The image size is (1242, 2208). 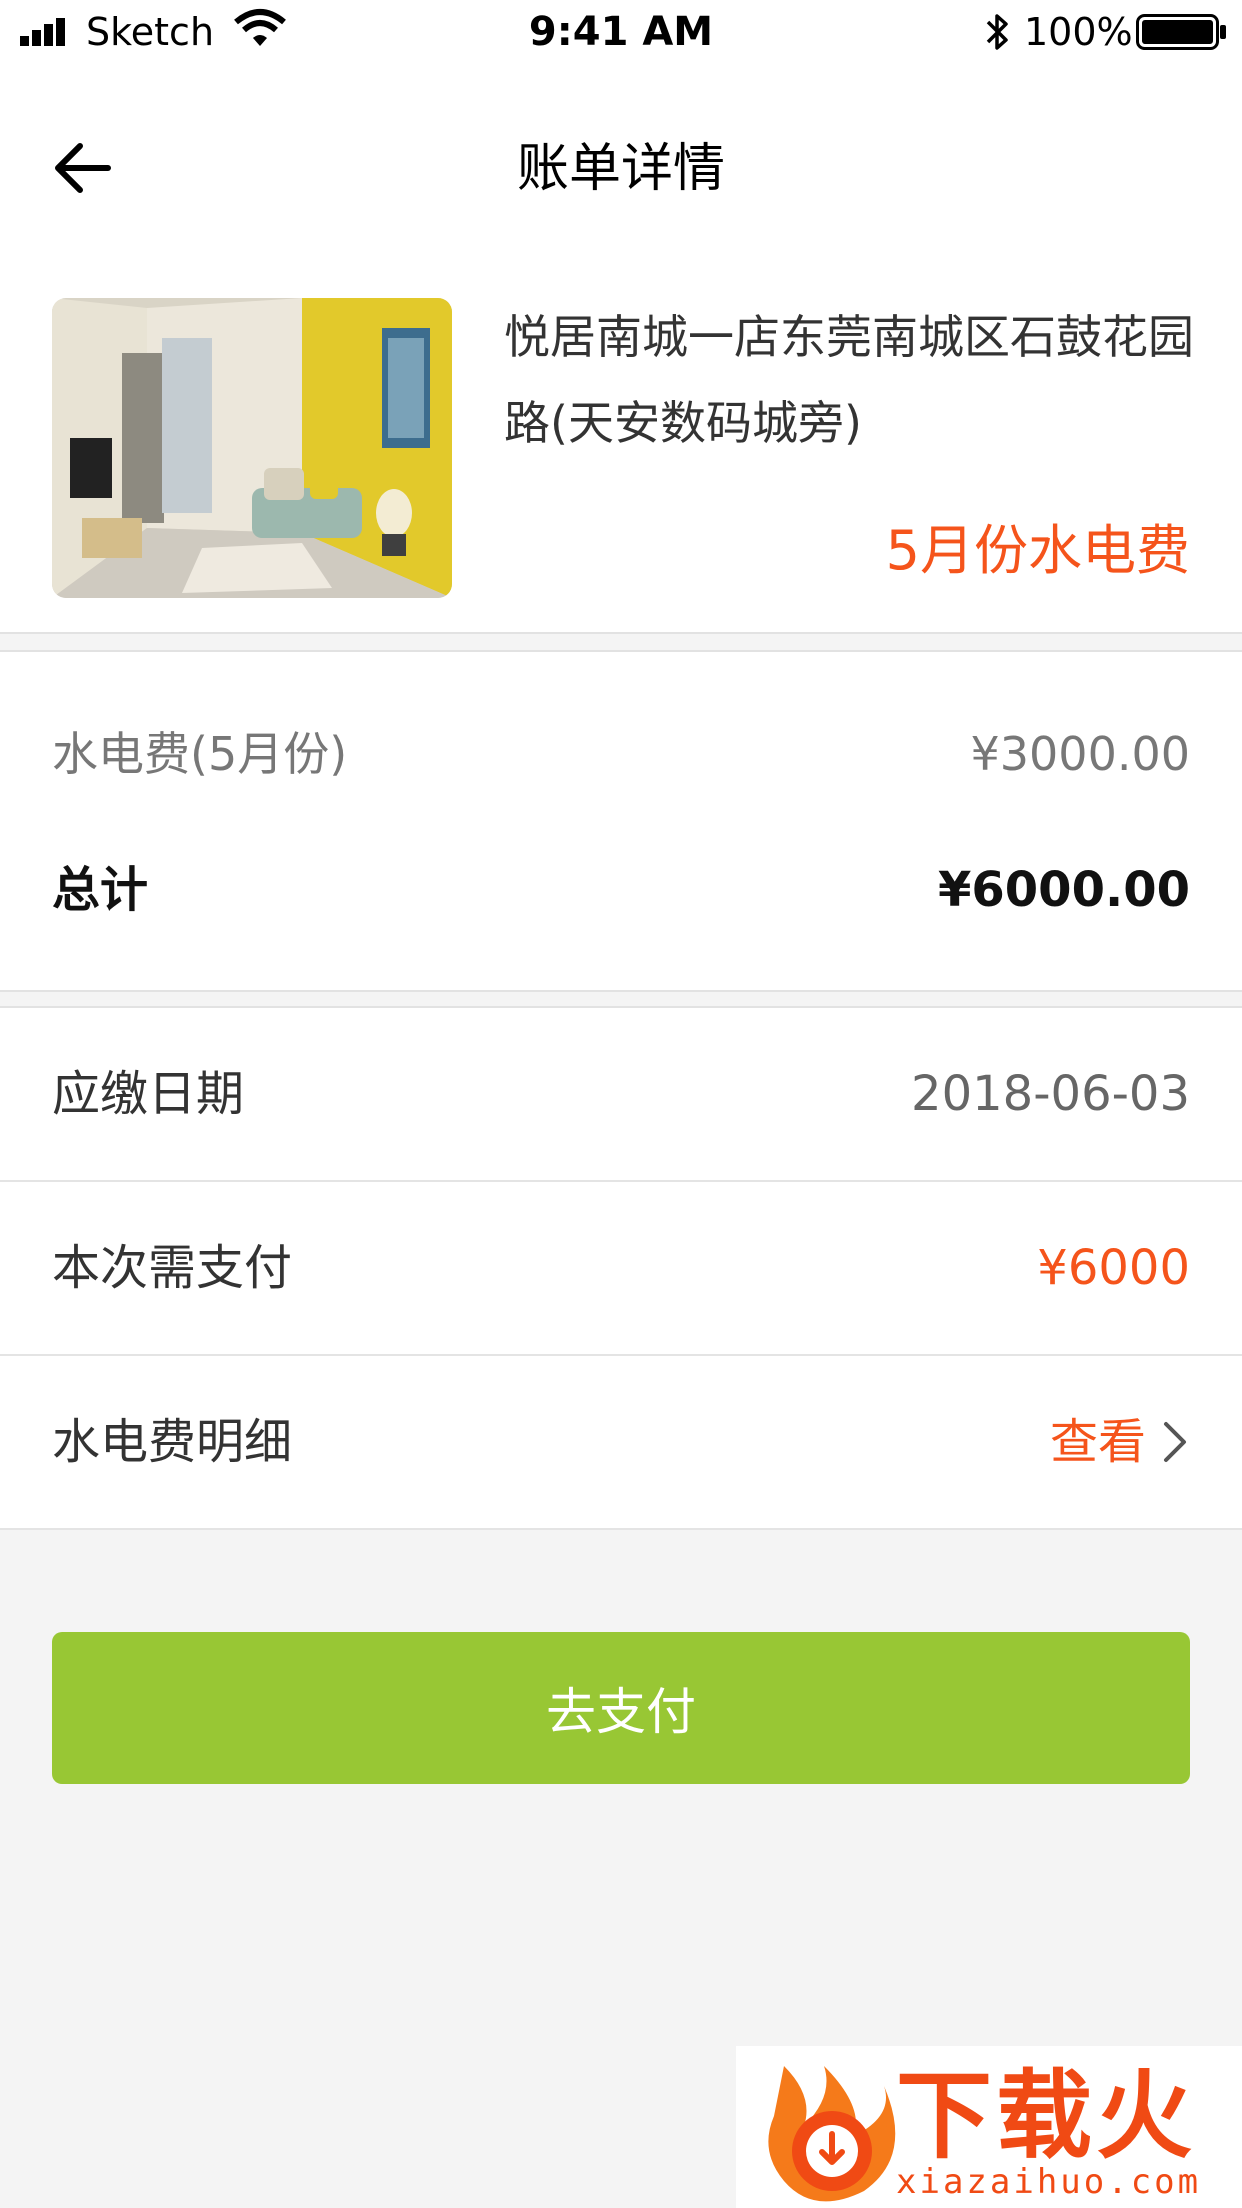 I want to click on view-detail-link: 查看, so click(x=1120, y=1442).